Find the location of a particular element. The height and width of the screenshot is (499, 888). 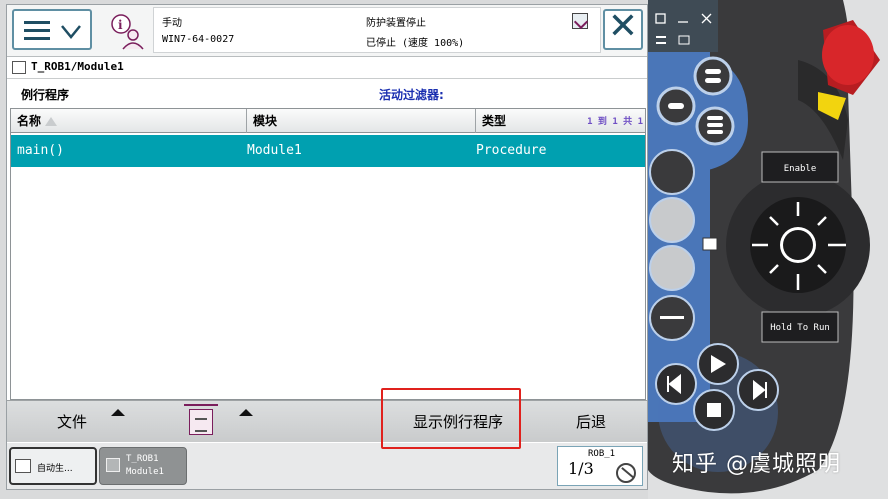

filter-icon is located at coordinates (201, 419).